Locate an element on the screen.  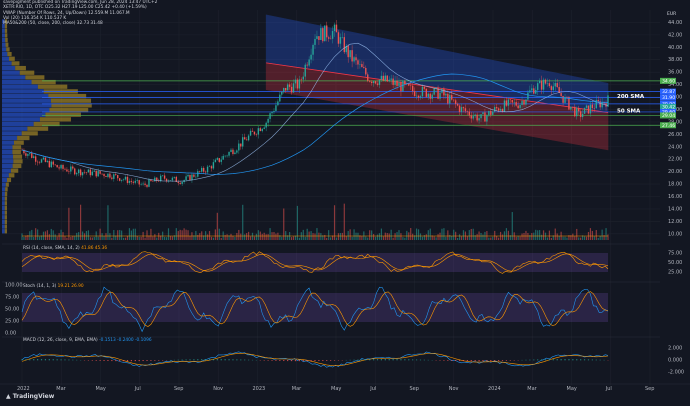
tradingview-logo: ▲ TradingView is located at coordinates (30, 396).